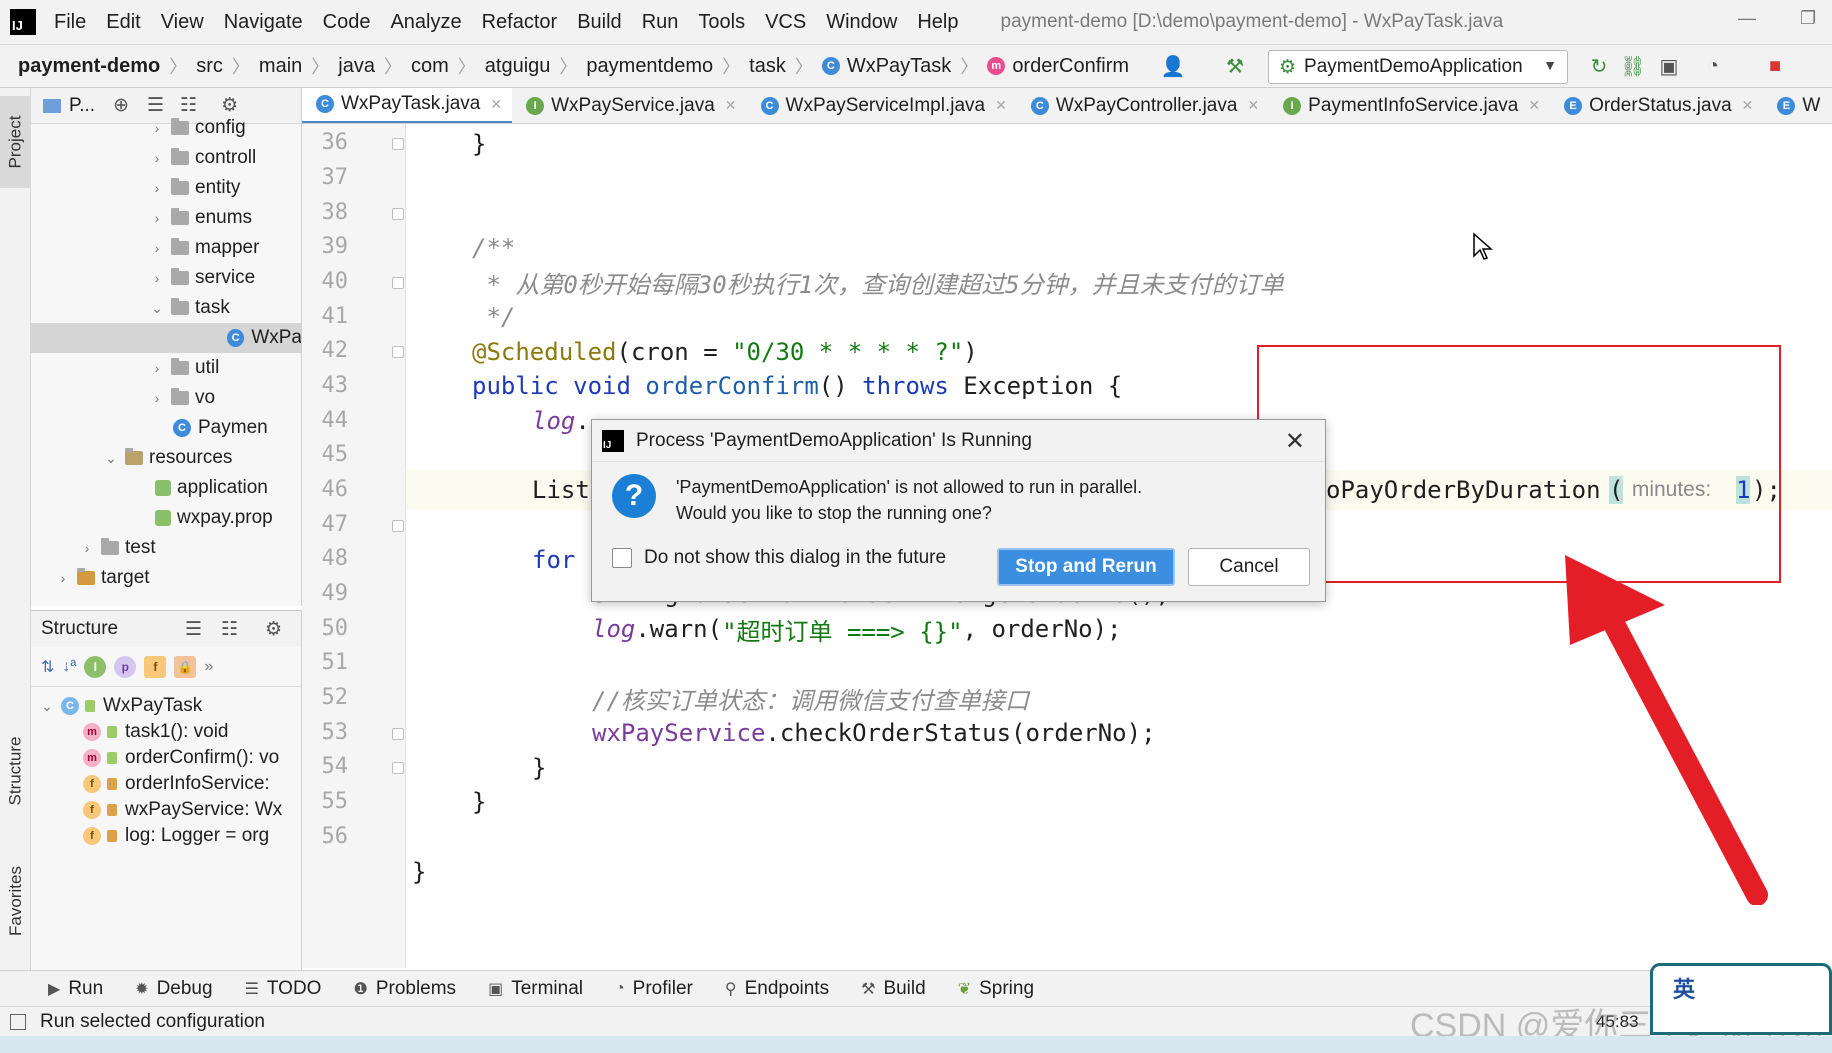 This screenshot has height=1053, width=1832. Describe the element at coordinates (15, 901) in the screenshot. I see `favorites-tool-tab: Favorites` at that location.